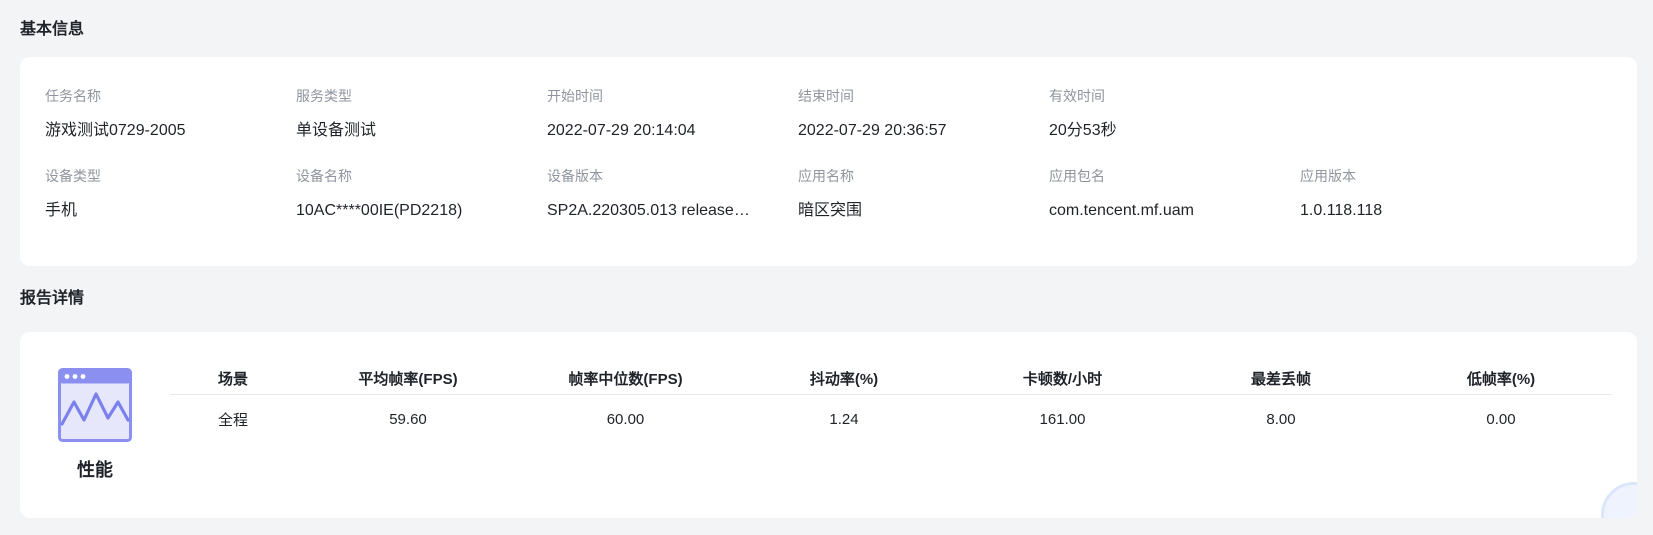 This screenshot has height=535, width=1653. What do you see at coordinates (1281, 419) in the screenshot?
I see `table-cell: 8.00` at bounding box center [1281, 419].